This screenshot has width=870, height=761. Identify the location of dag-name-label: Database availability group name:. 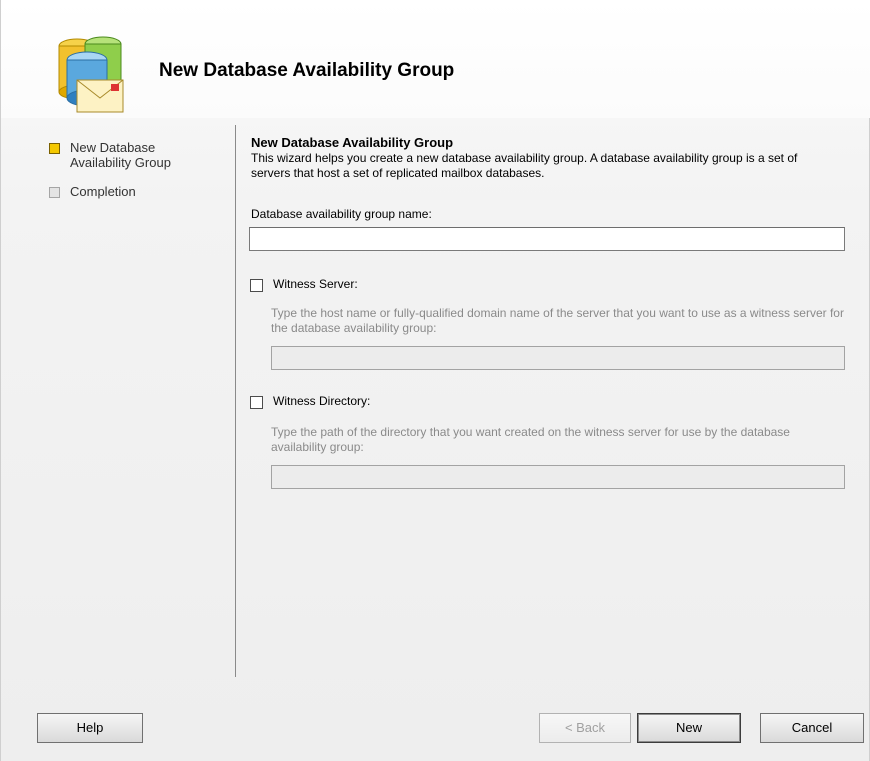
(341, 214).